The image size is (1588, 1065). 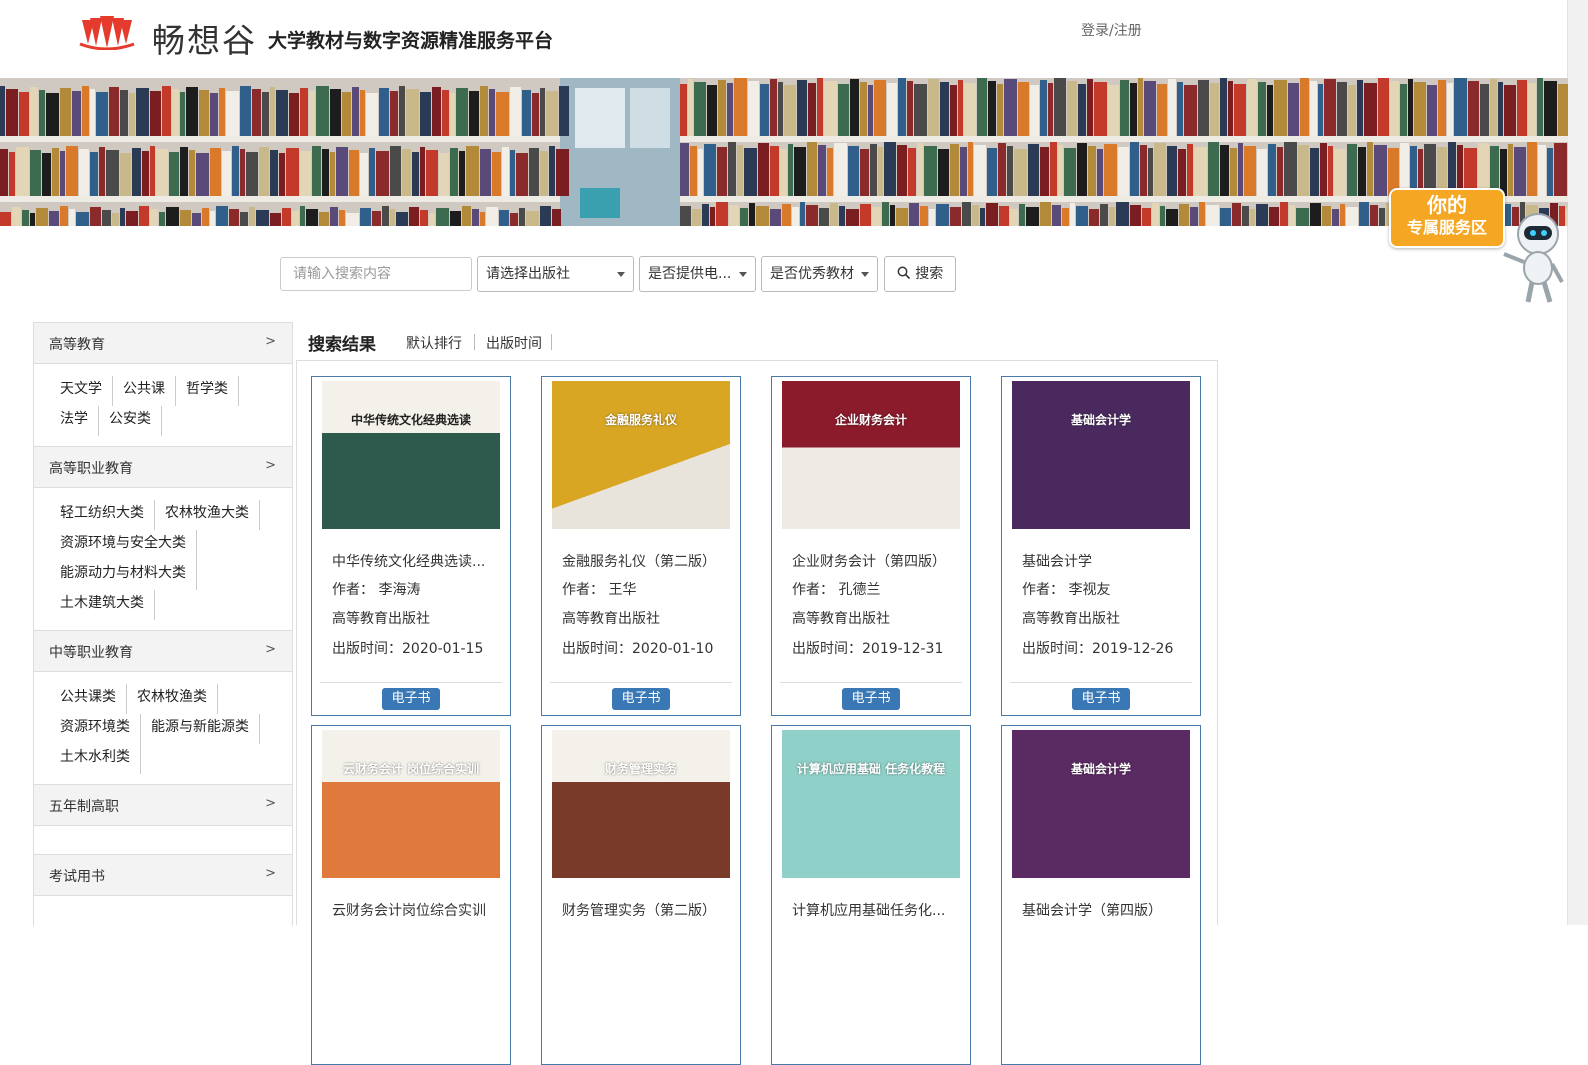 What do you see at coordinates (102, 605) in the screenshot?
I see `subcategory-link: 土木建筑大类` at bounding box center [102, 605].